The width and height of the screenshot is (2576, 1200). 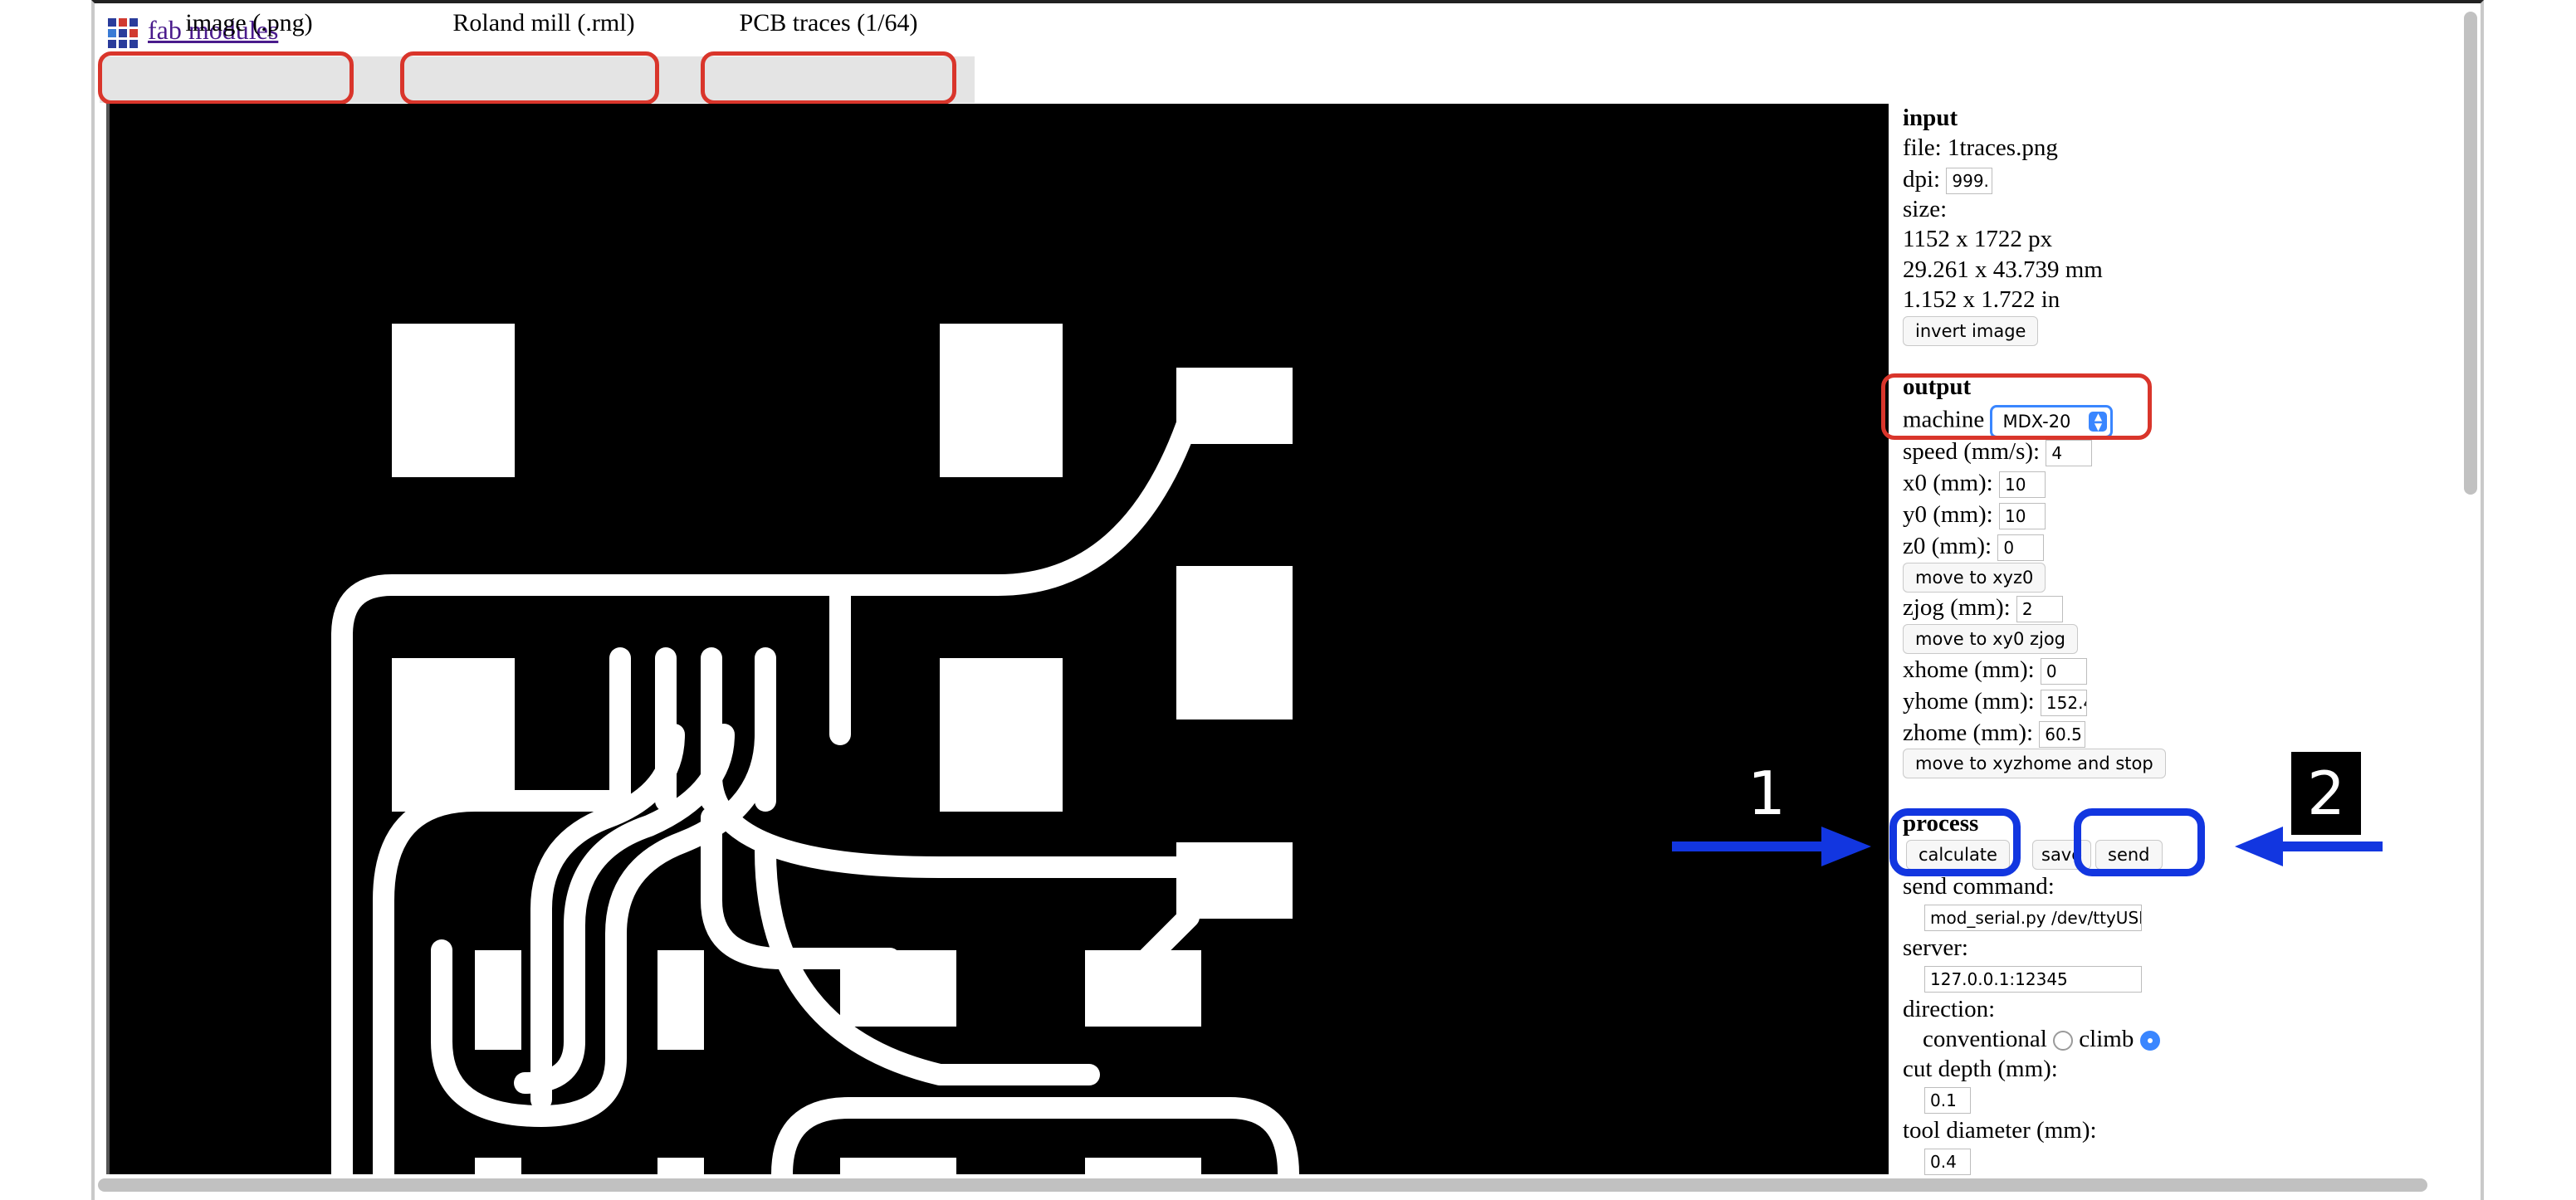 I want to click on send-highlight, so click(x=2139, y=842).